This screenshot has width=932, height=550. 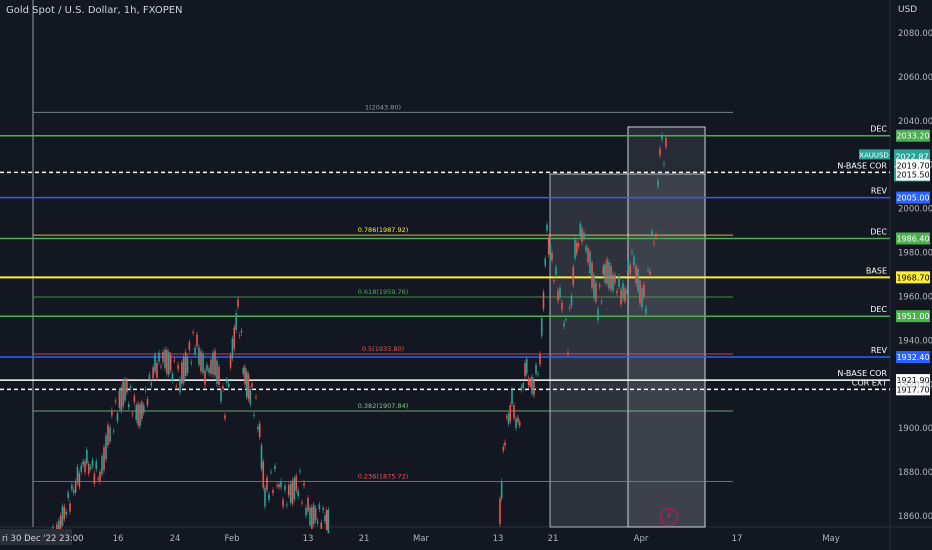 I want to click on x-tick-2: Feb, so click(x=231, y=539).